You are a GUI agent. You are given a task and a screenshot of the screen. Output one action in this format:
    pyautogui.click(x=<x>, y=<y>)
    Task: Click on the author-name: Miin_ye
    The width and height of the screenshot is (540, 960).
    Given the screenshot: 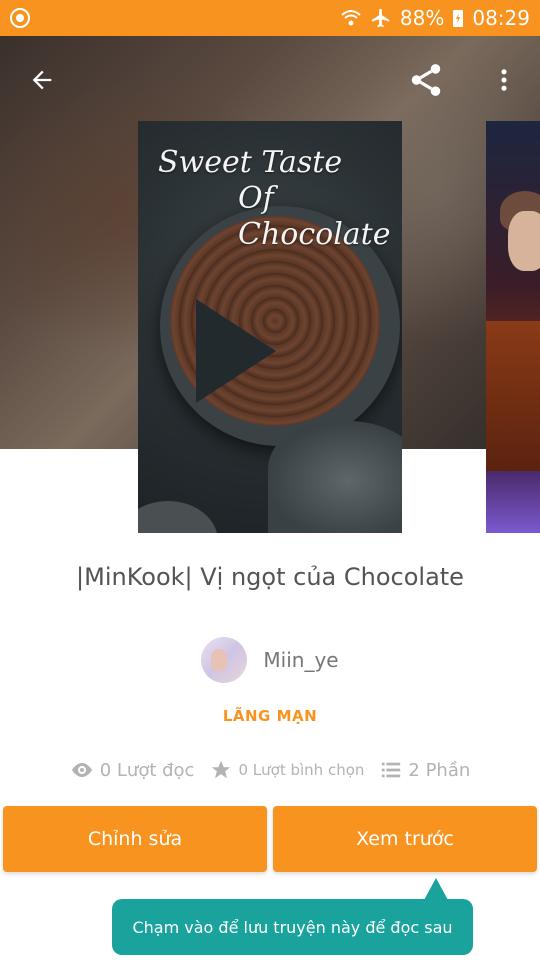 What is the action you would take?
    pyautogui.click(x=300, y=660)
    